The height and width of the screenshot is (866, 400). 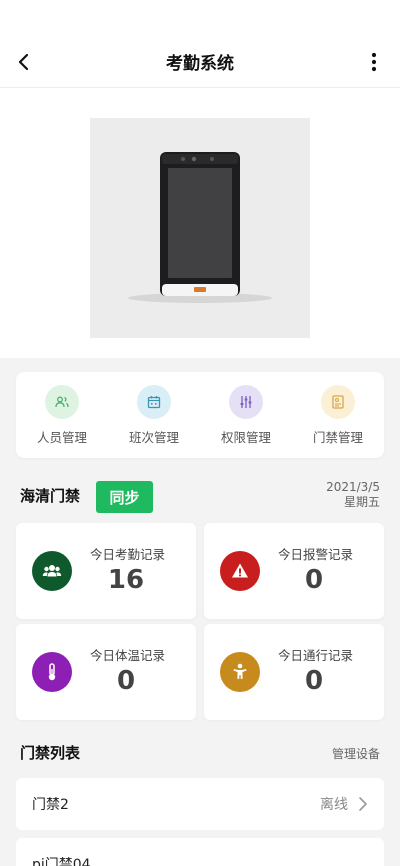 I want to click on attendance-stat-label: 今日考勤记录, so click(x=128, y=554).